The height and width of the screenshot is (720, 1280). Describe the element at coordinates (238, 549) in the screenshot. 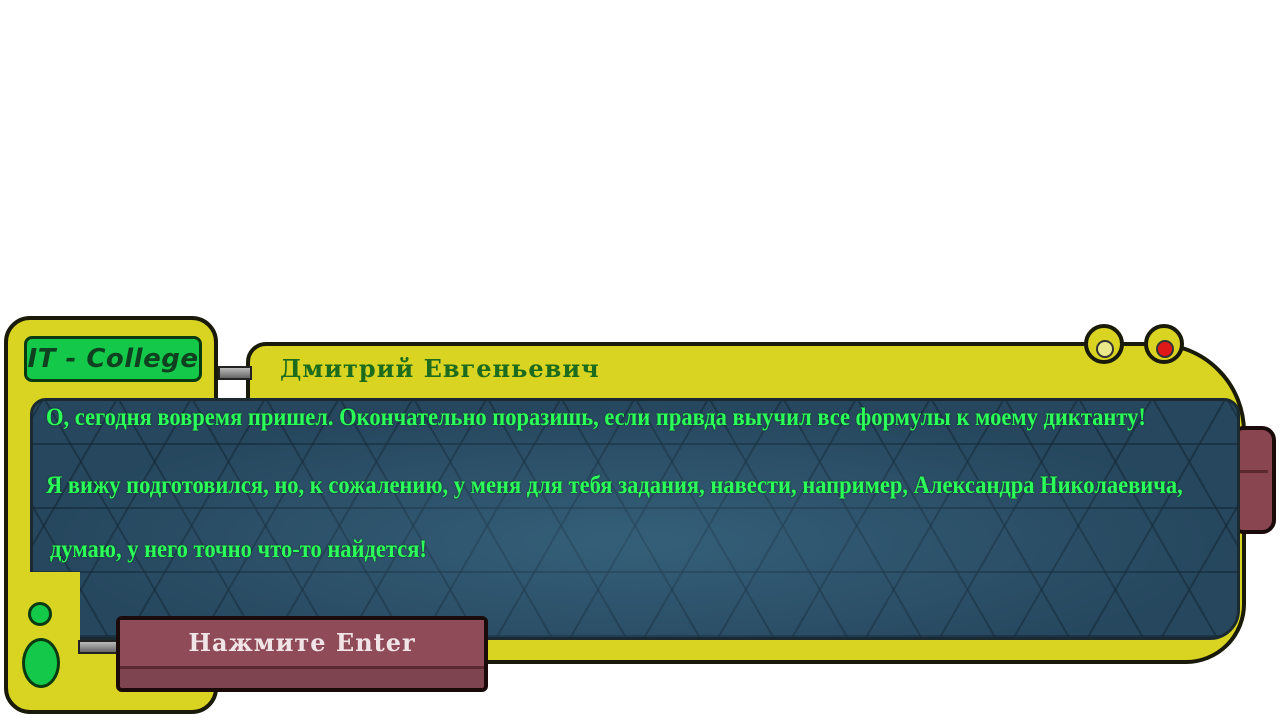

I see `dialog-line: думаю, у него точно что-то найдется!` at that location.